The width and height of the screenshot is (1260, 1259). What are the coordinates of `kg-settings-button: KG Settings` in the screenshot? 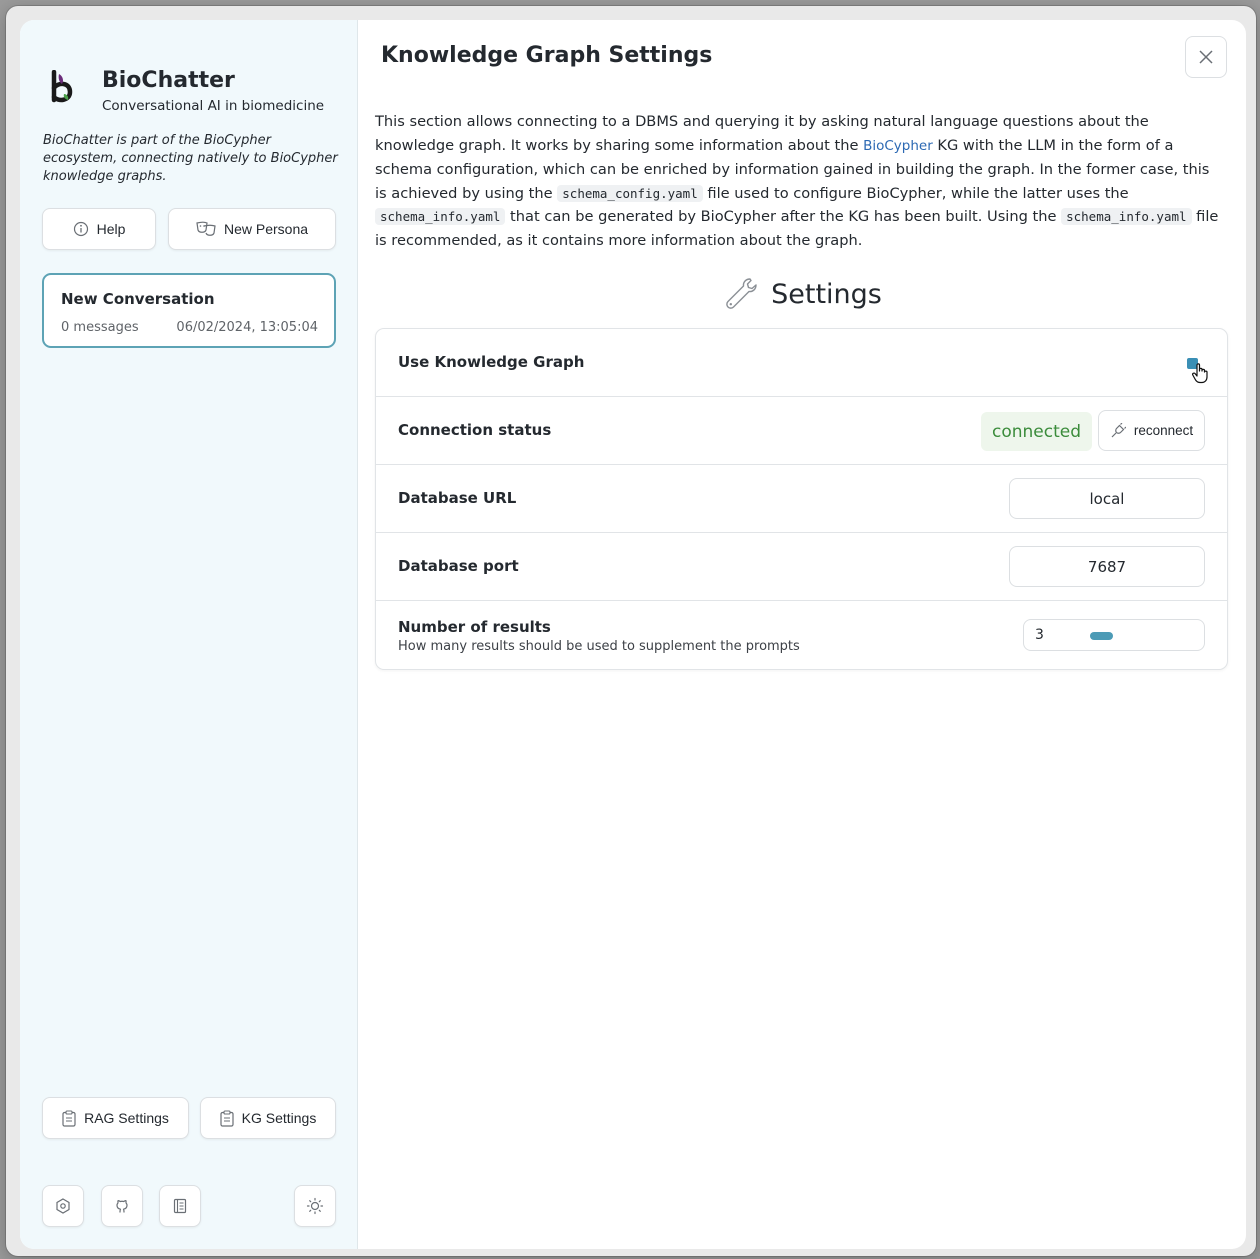 It's located at (268, 1118).